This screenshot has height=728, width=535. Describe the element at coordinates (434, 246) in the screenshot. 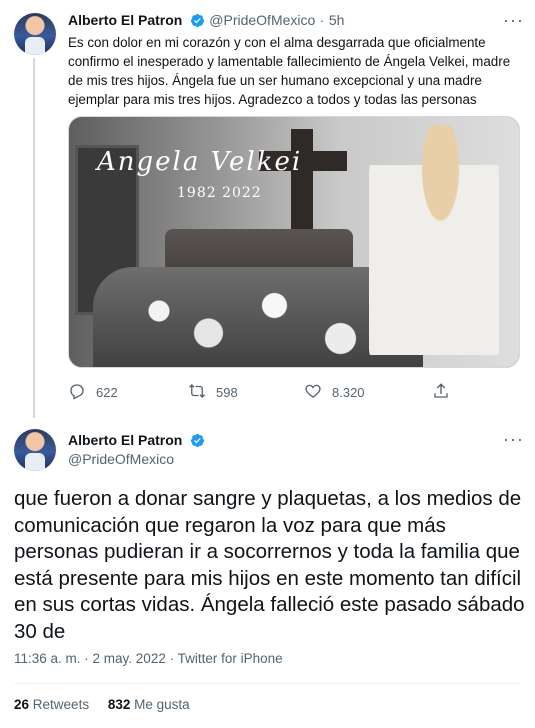

I see `portrait-figure` at that location.